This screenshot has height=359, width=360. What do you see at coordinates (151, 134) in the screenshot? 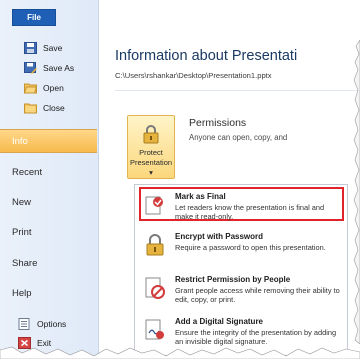
I see `lock-icon` at bounding box center [151, 134].